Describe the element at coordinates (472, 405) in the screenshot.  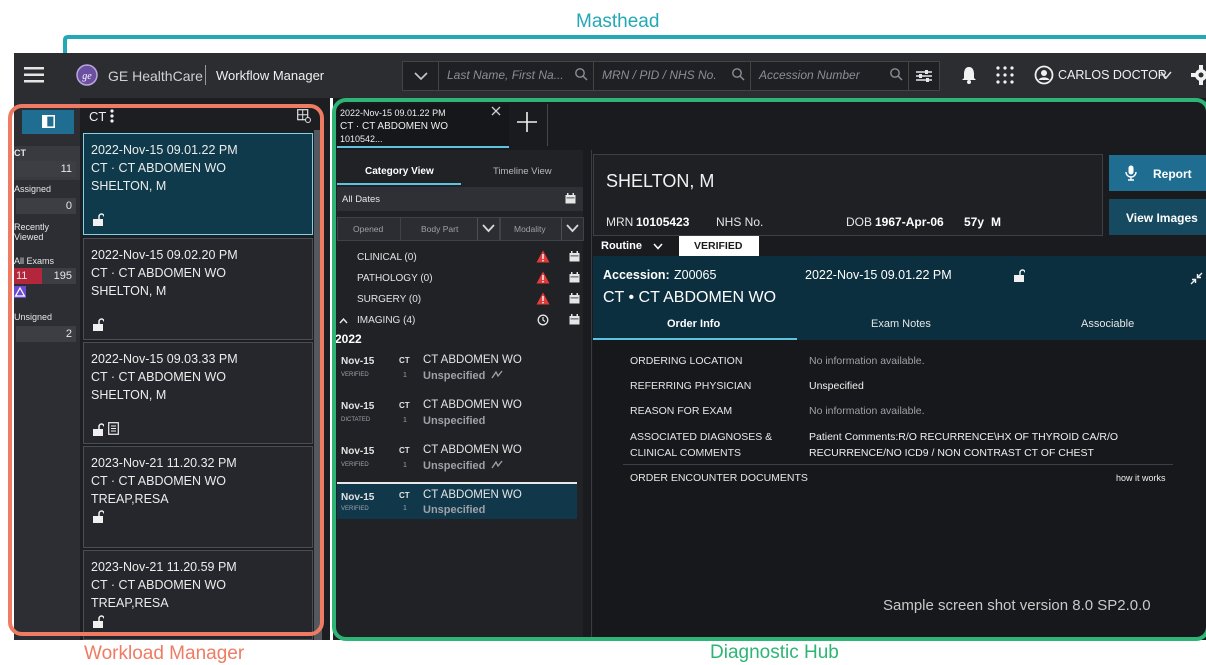
I see `exam-name: CT ABDOMEN WO` at that location.